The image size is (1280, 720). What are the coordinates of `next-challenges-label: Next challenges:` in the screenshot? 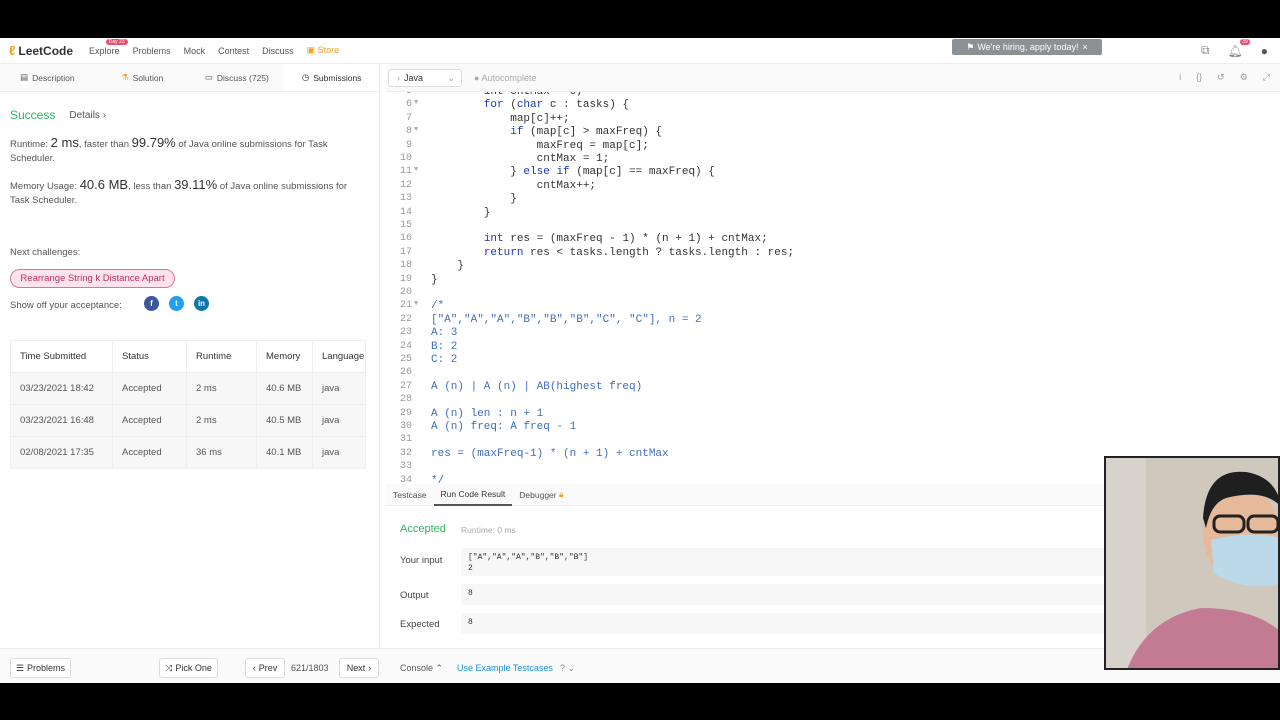 It's located at (45, 252).